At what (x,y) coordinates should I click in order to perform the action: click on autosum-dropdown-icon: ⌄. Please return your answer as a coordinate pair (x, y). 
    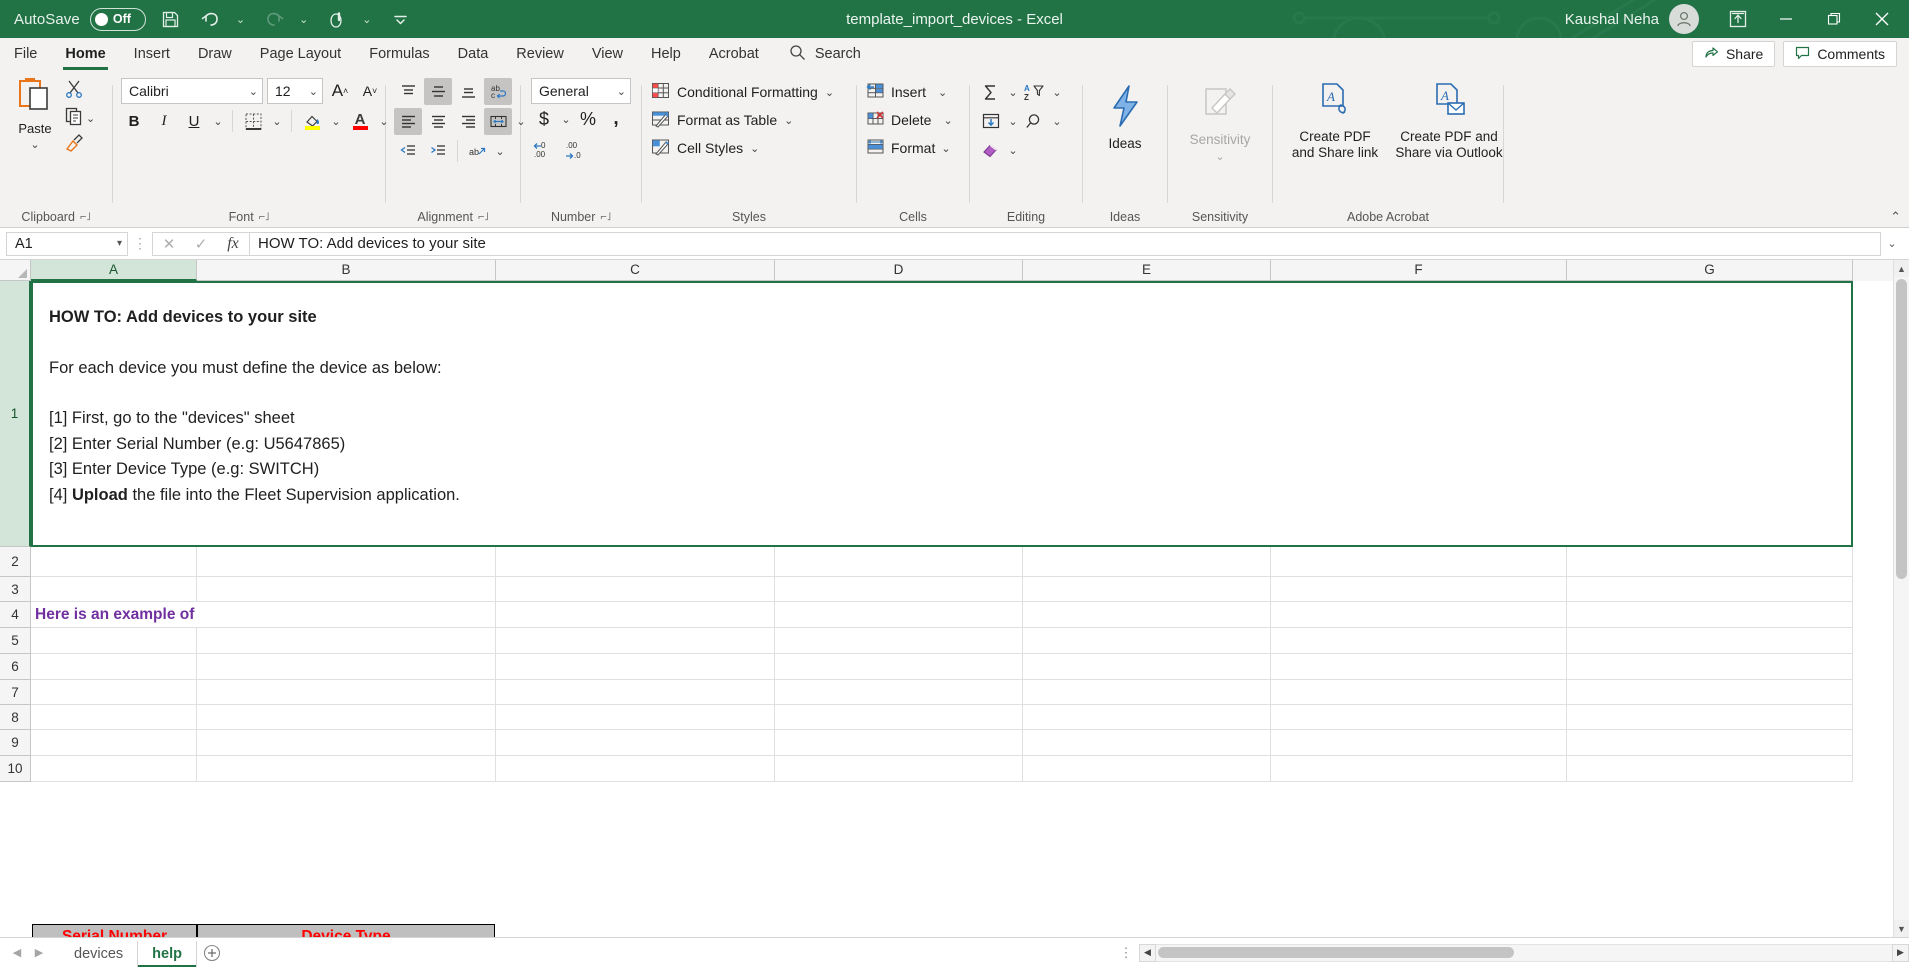
    Looking at the image, I should click on (1013, 92).